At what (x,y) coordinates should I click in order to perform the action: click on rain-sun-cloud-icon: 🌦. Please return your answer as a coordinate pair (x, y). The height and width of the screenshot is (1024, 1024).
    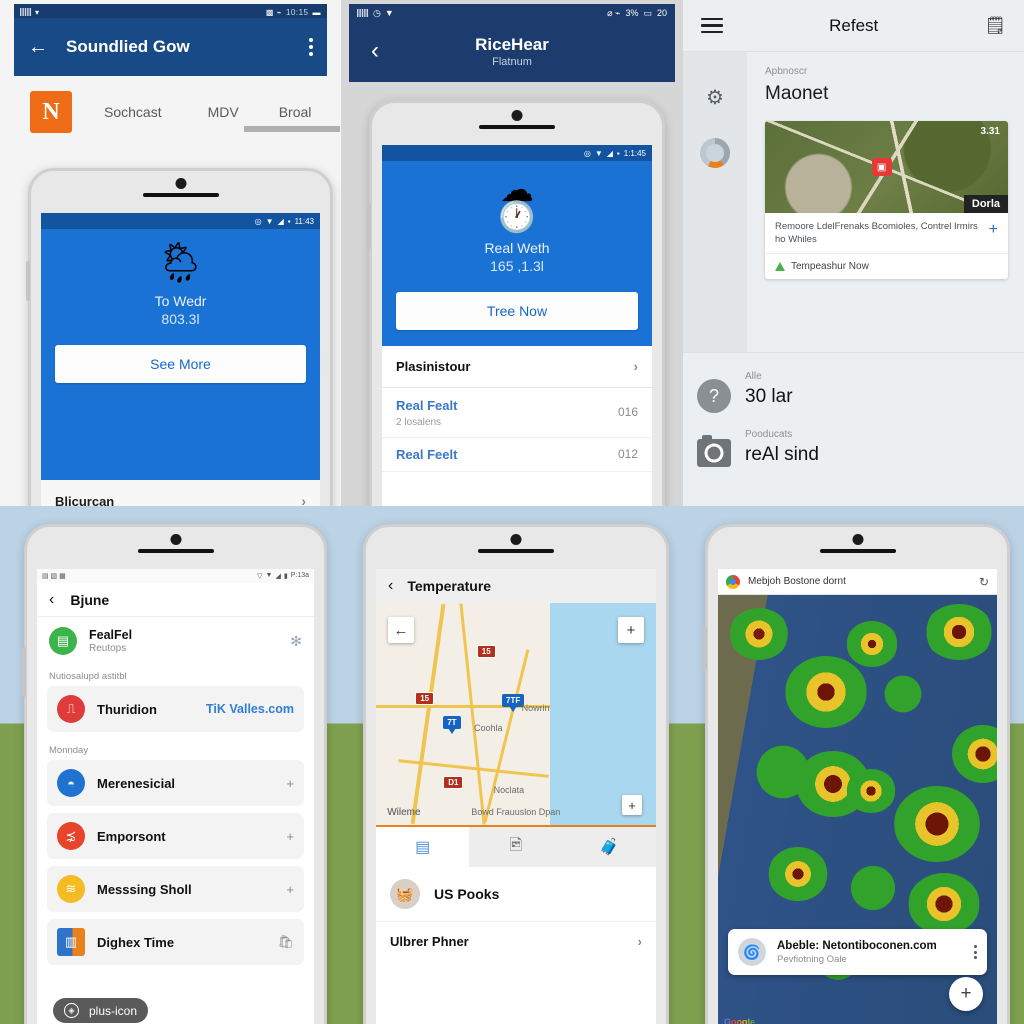
    Looking at the image, I should click on (180, 263).